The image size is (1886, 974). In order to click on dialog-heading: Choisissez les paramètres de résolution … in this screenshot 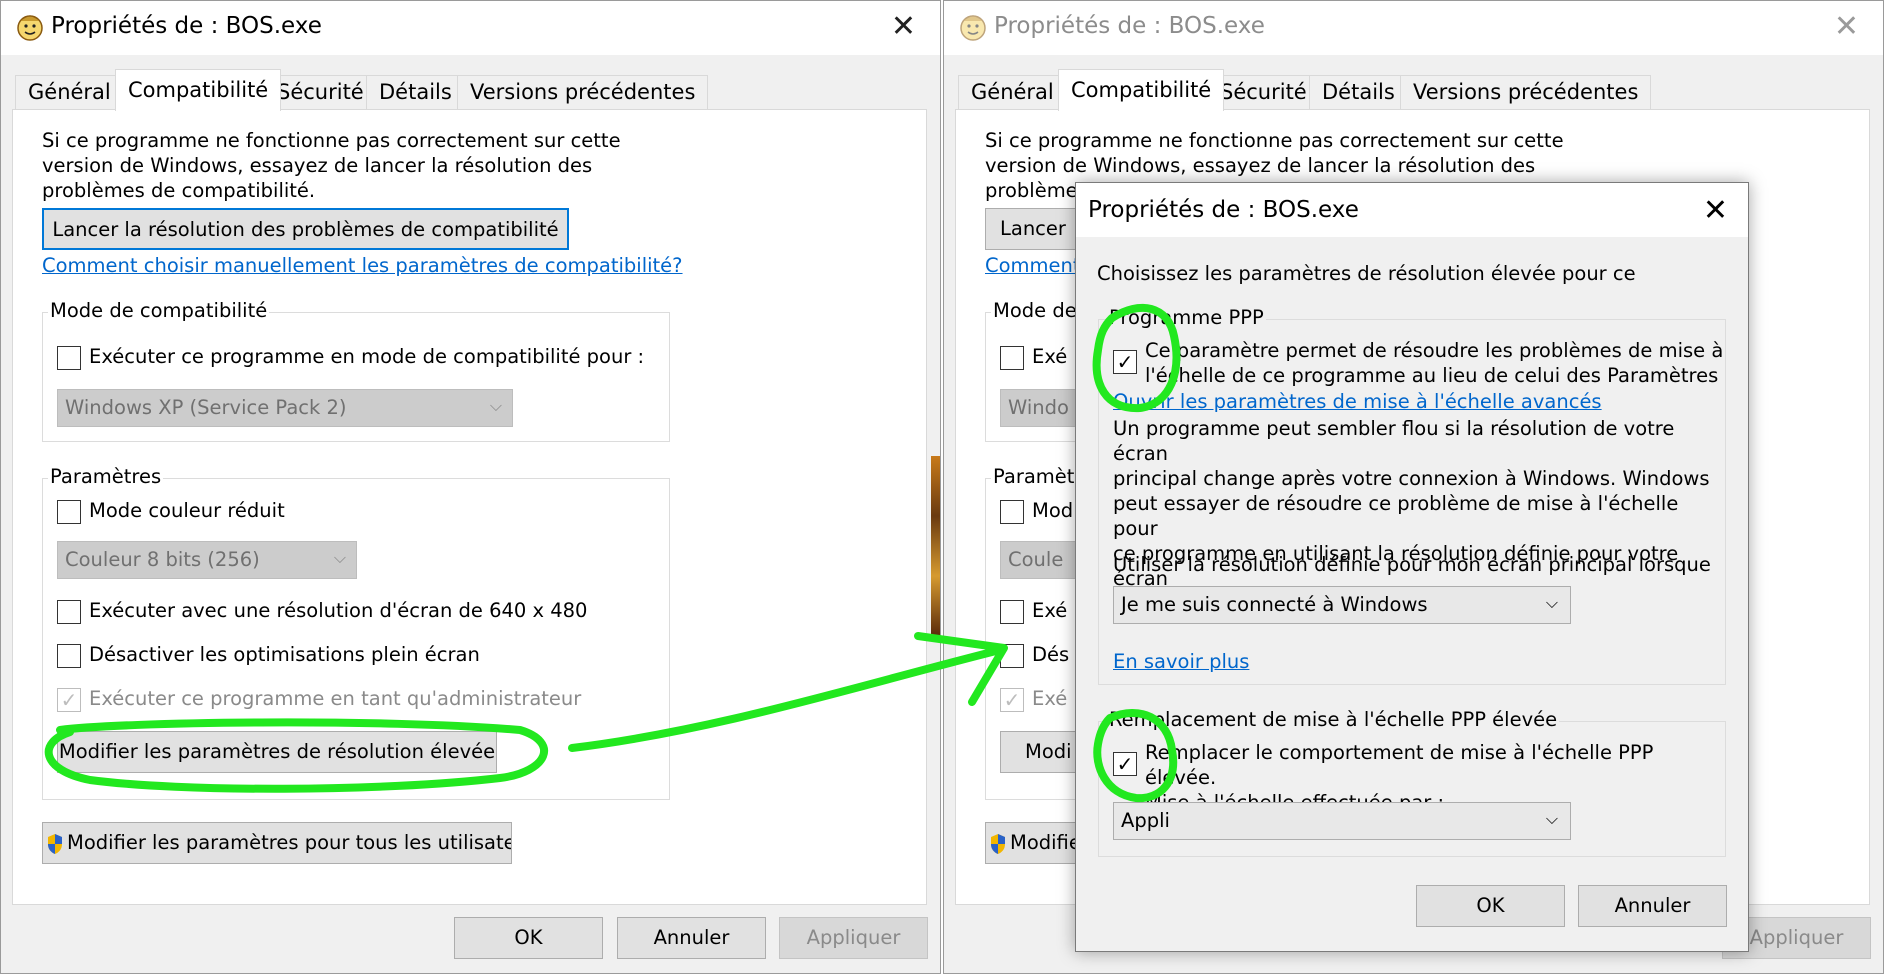, I will do `click(1366, 273)`.